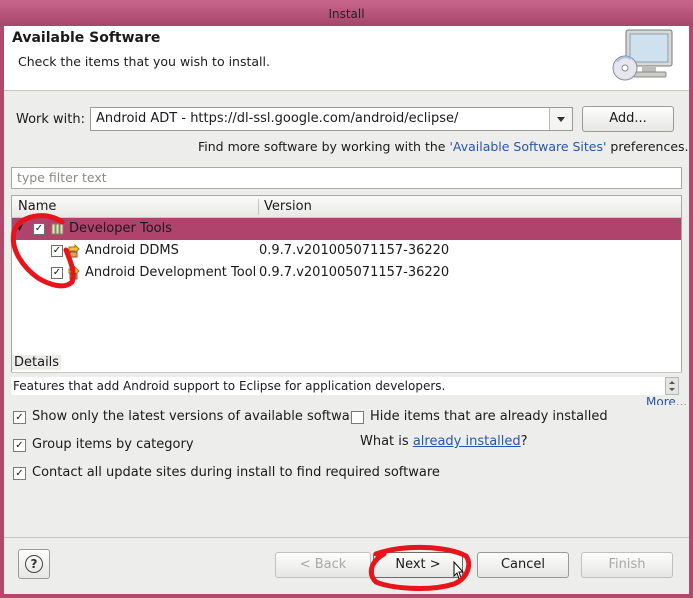 The image size is (693, 598). I want to click on chevron-down-icon, so click(561, 119).